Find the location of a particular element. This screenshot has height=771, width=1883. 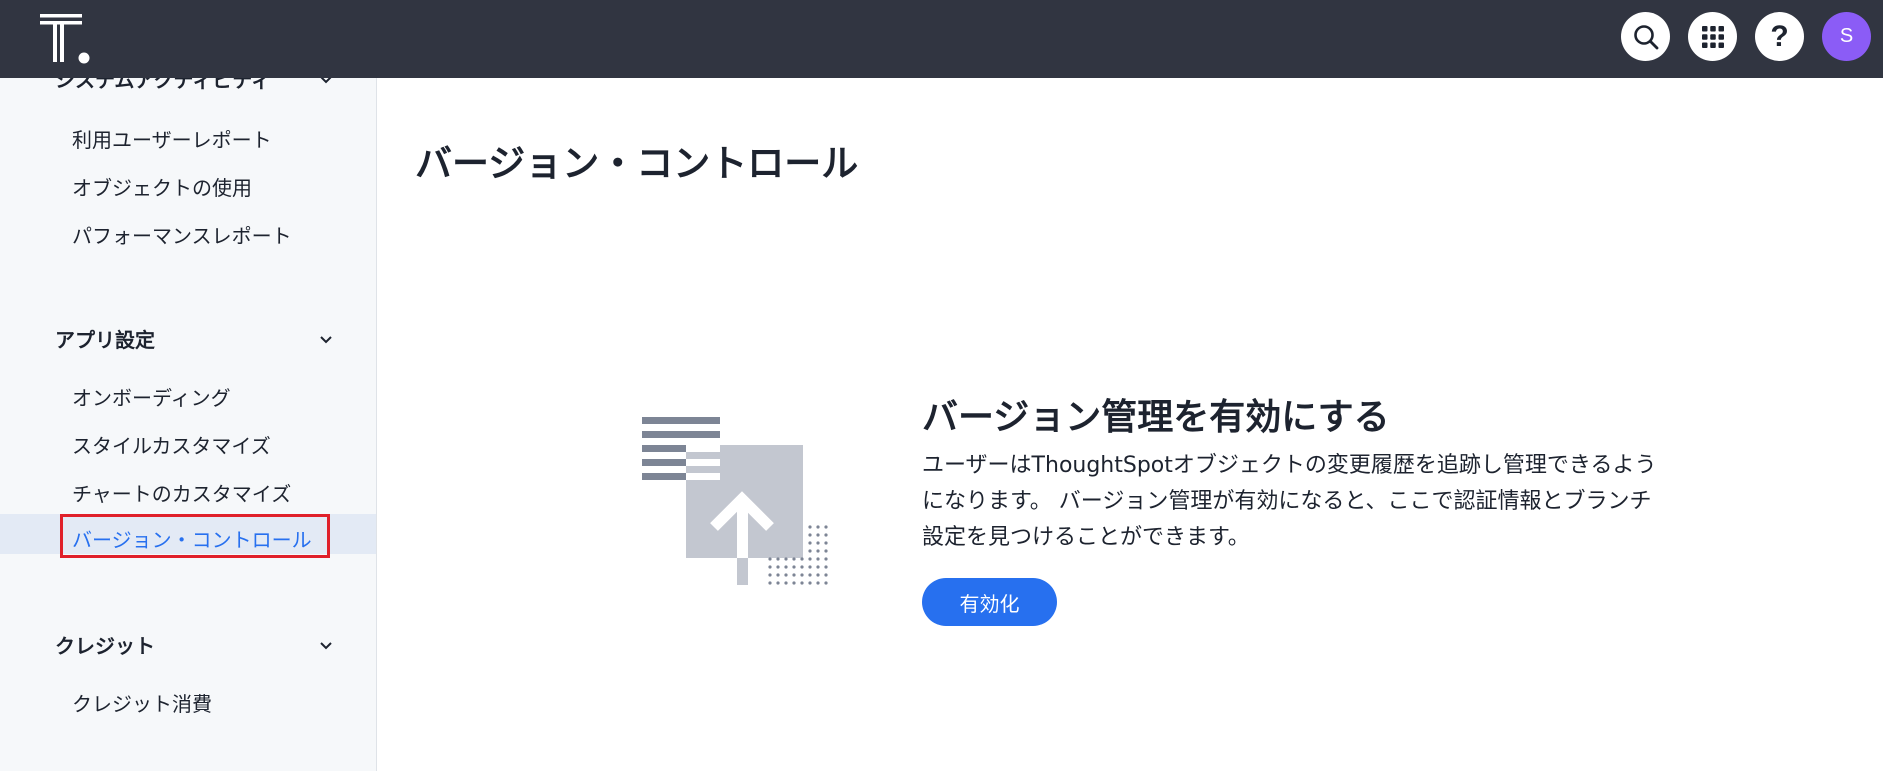

section-header-credits: クレジット is located at coordinates (195, 644).